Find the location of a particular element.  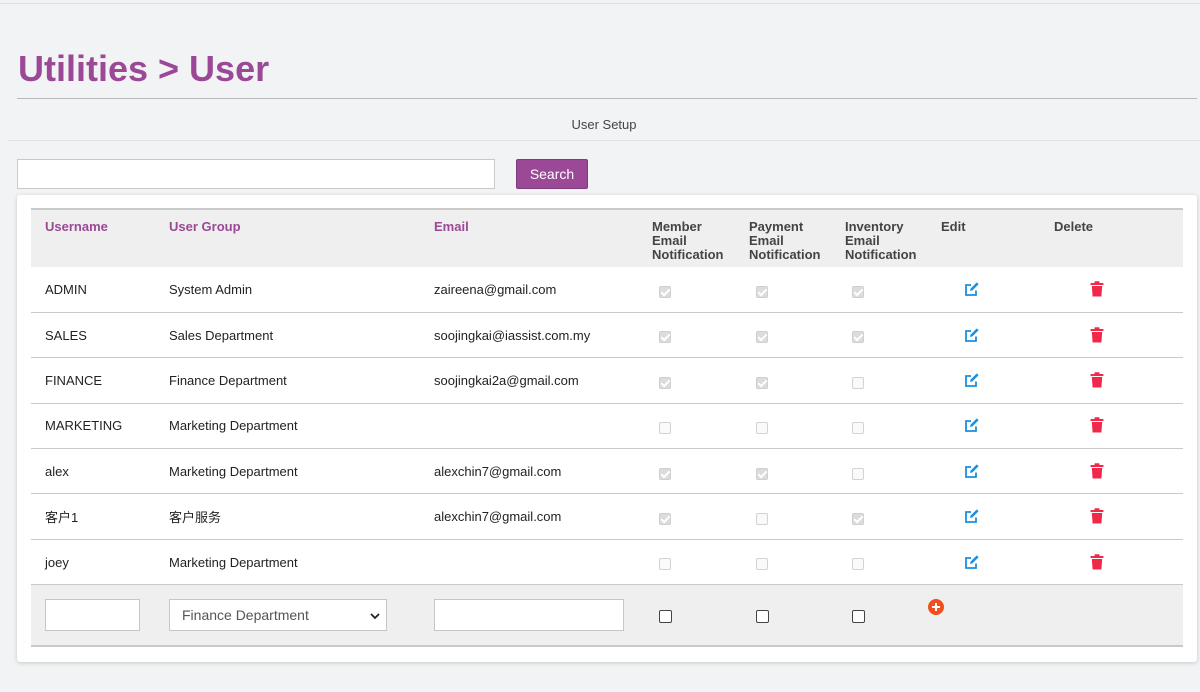

table-row: joey Marketing Department is located at coordinates (607, 562).